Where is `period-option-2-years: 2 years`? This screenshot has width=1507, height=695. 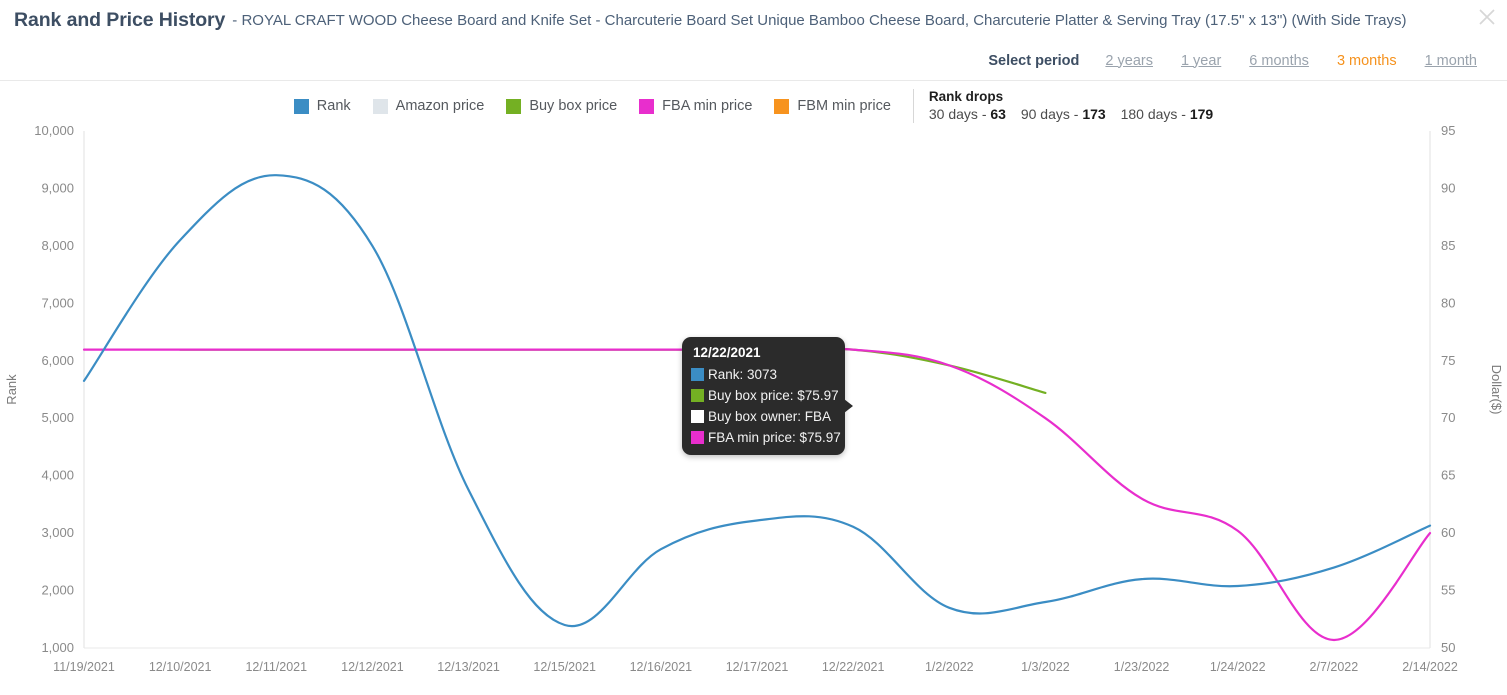
period-option-2-years: 2 years is located at coordinates (1129, 61).